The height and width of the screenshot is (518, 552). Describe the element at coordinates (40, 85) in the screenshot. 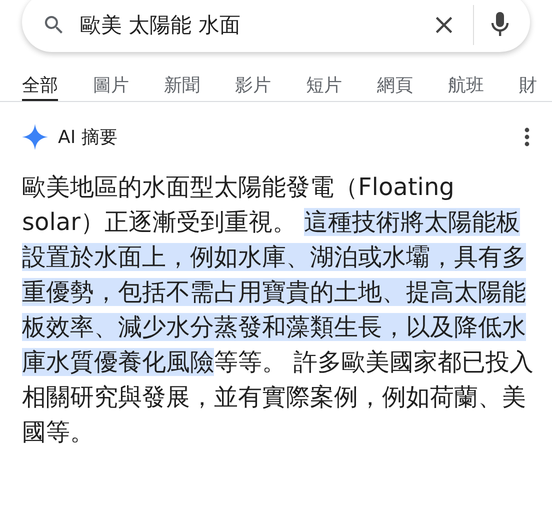

I see `tab: 全部` at that location.